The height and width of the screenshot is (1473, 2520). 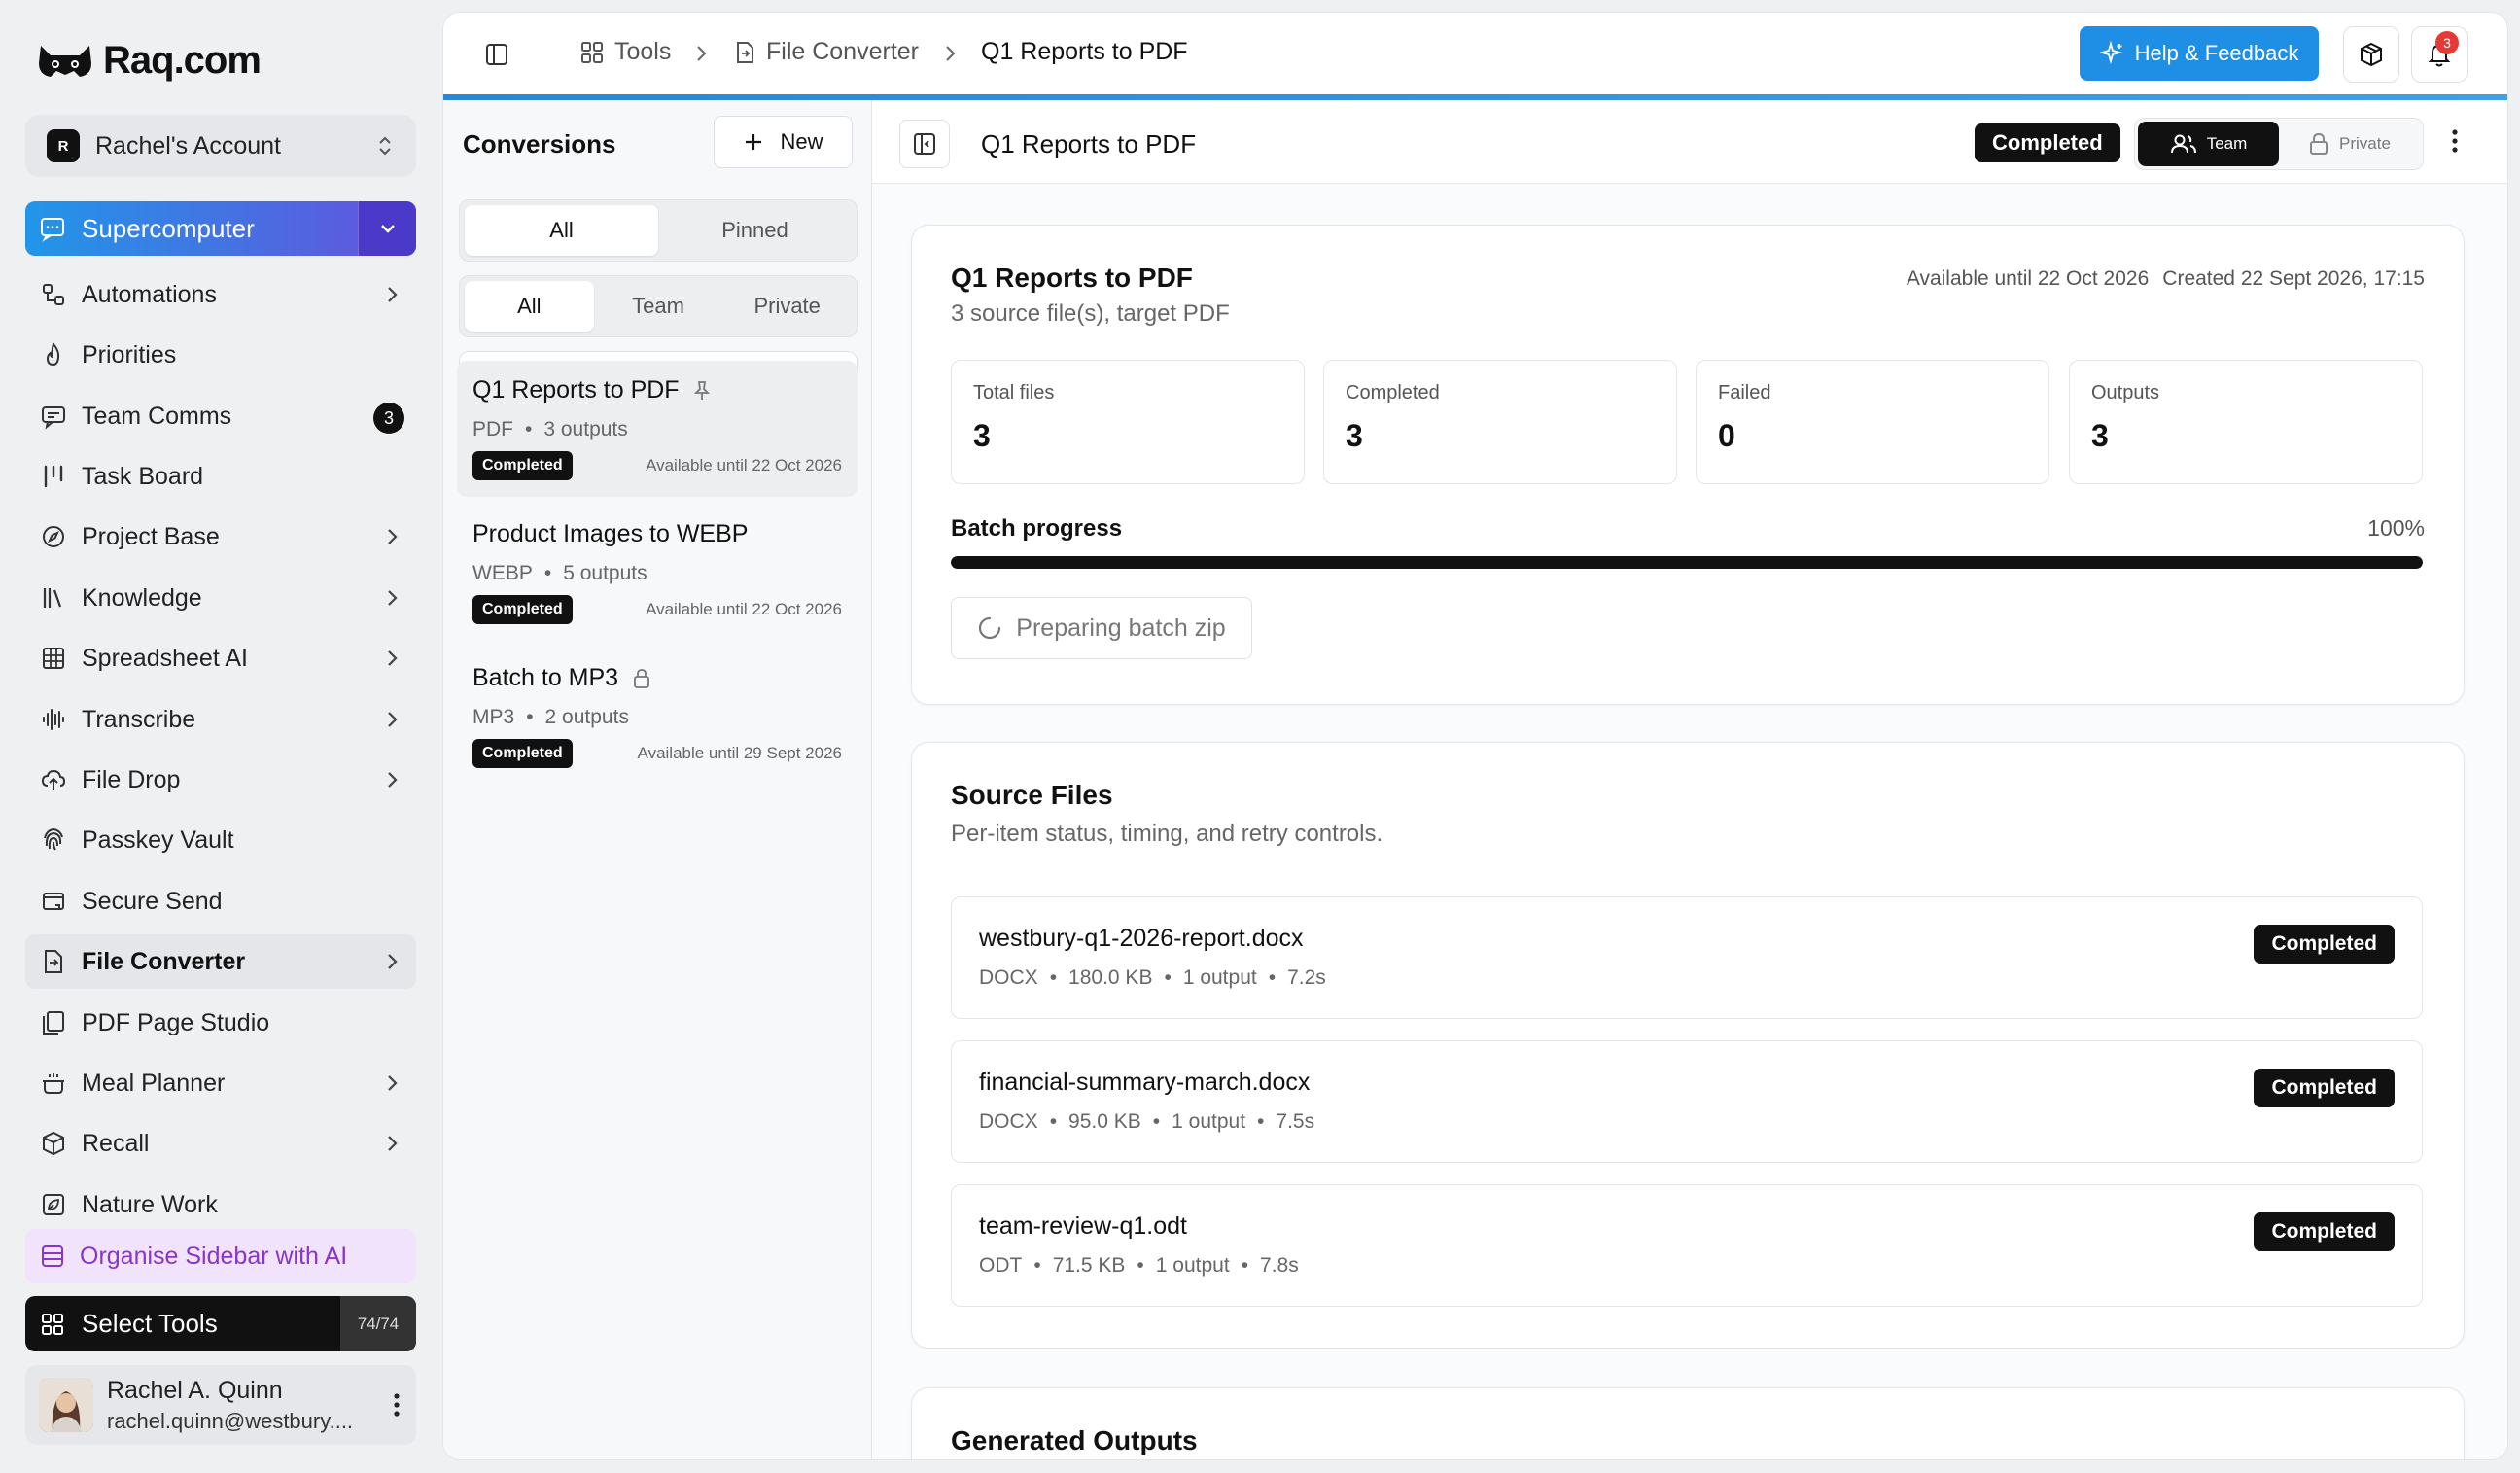 I want to click on sidebar-item-recall: Recall, so click(x=220, y=1143).